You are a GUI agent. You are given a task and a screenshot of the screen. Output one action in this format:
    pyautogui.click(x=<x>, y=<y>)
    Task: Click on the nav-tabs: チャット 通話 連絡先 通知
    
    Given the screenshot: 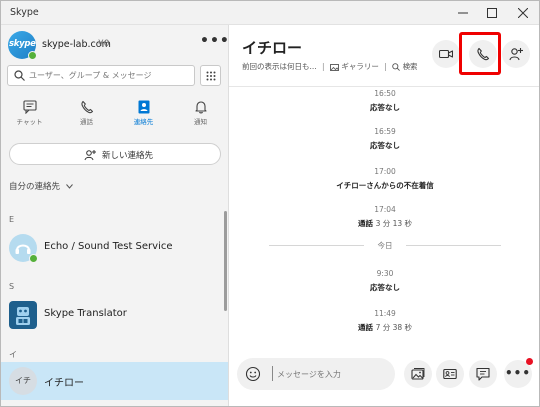 What is the action you would take?
    pyautogui.click(x=114, y=115)
    